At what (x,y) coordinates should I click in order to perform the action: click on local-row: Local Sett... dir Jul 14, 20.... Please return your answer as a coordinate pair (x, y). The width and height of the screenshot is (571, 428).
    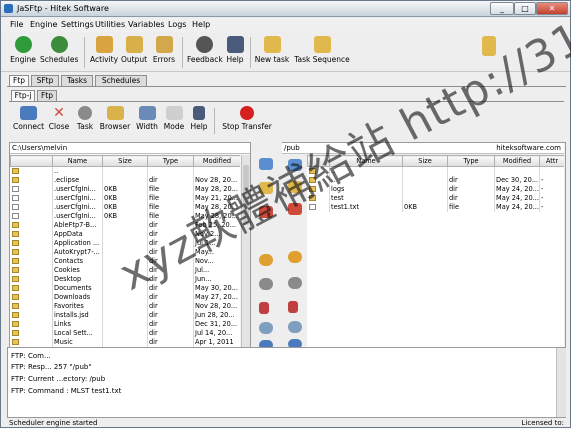
    Looking at the image, I should click on (125, 333).